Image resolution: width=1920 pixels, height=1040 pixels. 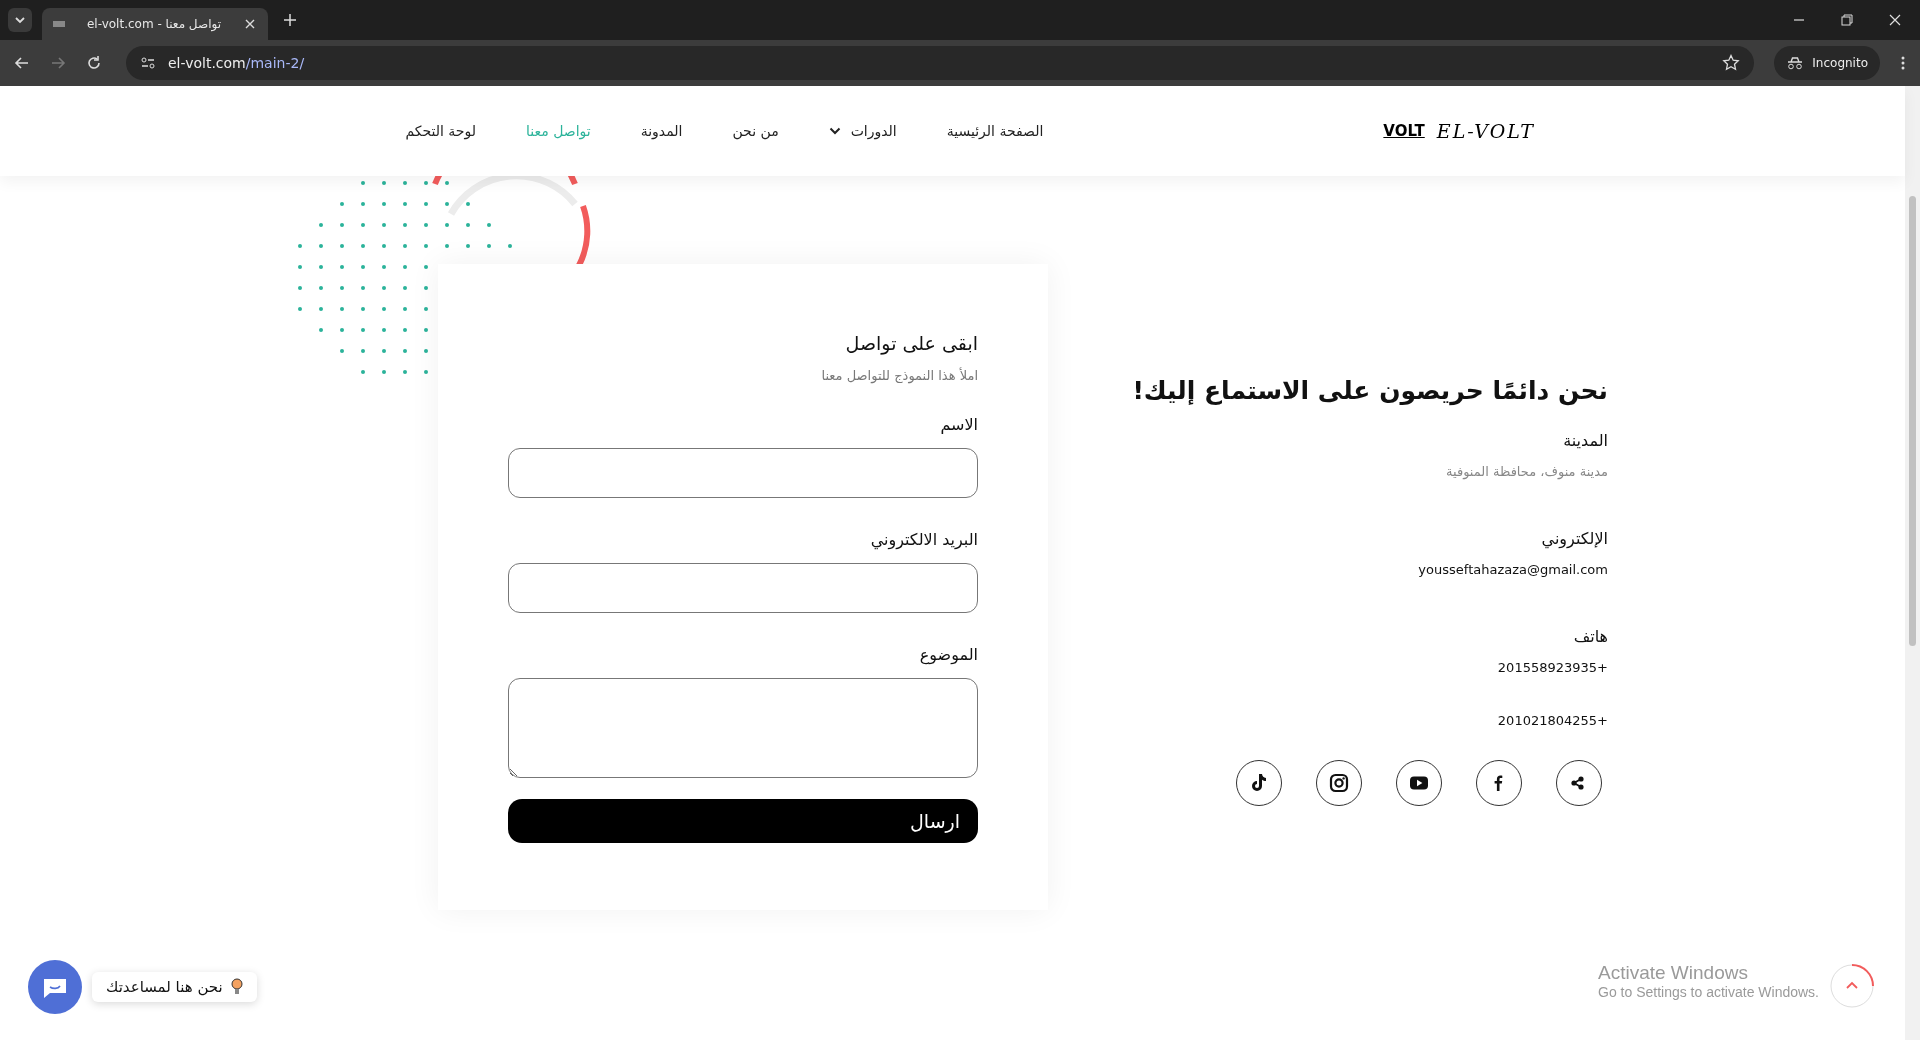 I want to click on activation-text: Go to Settings to activate Windows., so click(x=1708, y=992).